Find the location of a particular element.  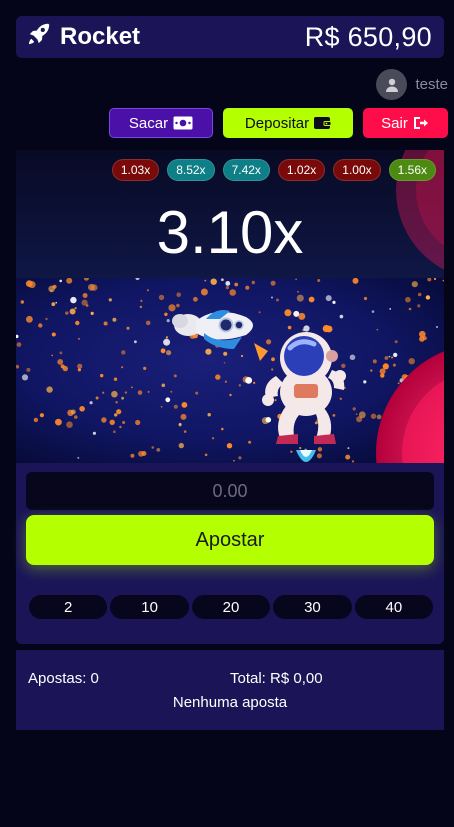

bet-button: Apostar is located at coordinates (230, 540).